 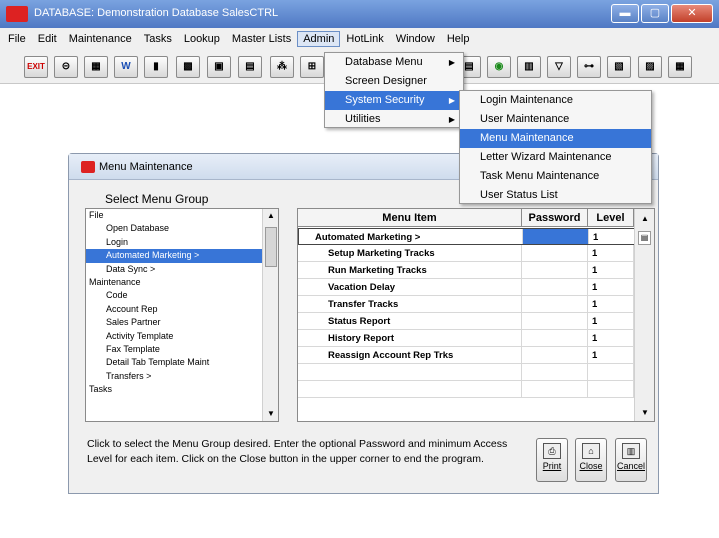 What do you see at coordinates (47, 39) in the screenshot?
I see `menu-edit: Edit` at bounding box center [47, 39].